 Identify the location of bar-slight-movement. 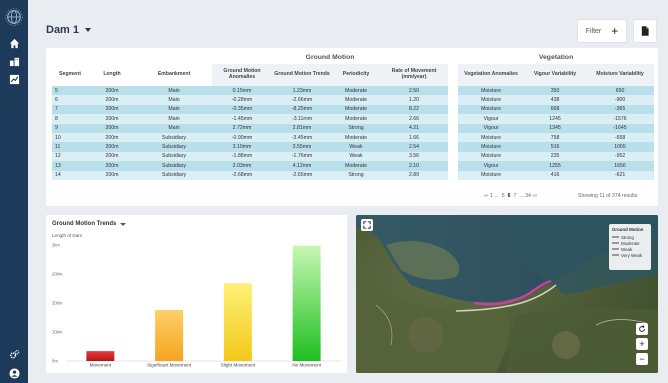
(237, 322).